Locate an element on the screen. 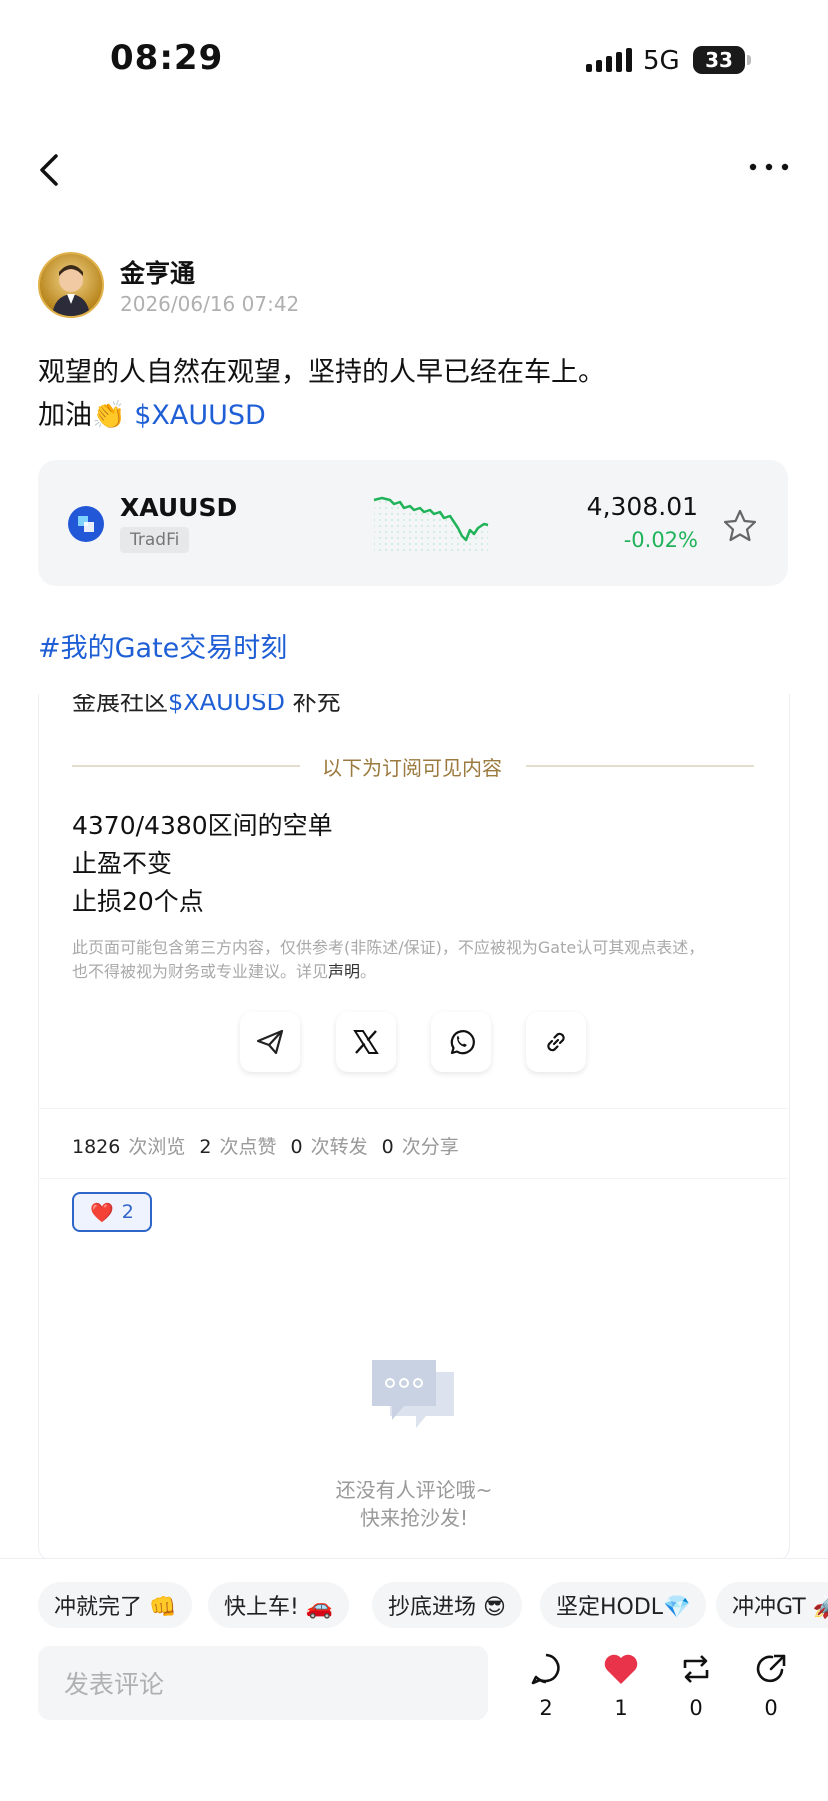 Image resolution: width=828 pixels, height=1801 pixels. shares-count: 0 is located at coordinates (387, 1147).